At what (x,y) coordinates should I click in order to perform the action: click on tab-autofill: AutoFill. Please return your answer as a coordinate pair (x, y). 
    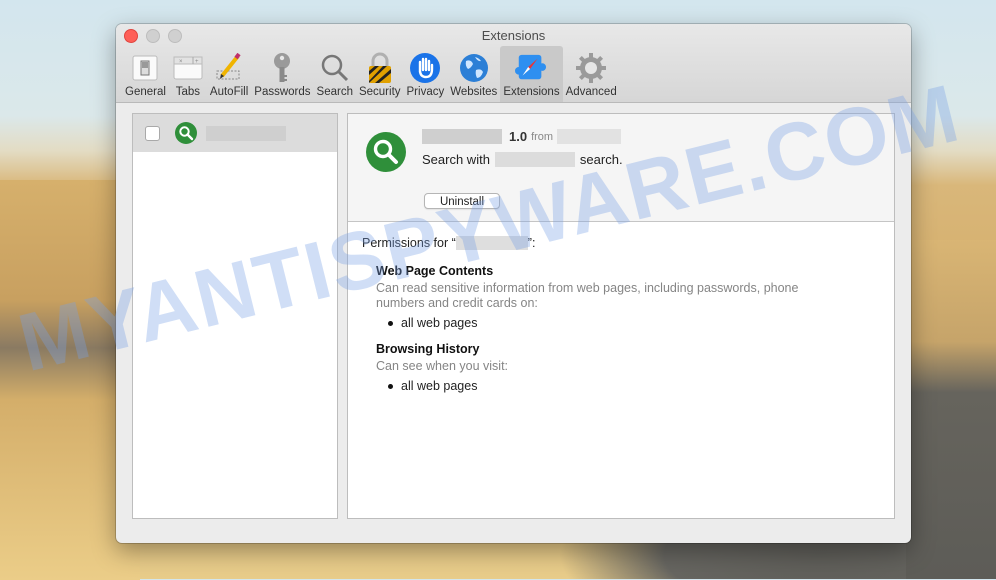
    Looking at the image, I should click on (229, 74).